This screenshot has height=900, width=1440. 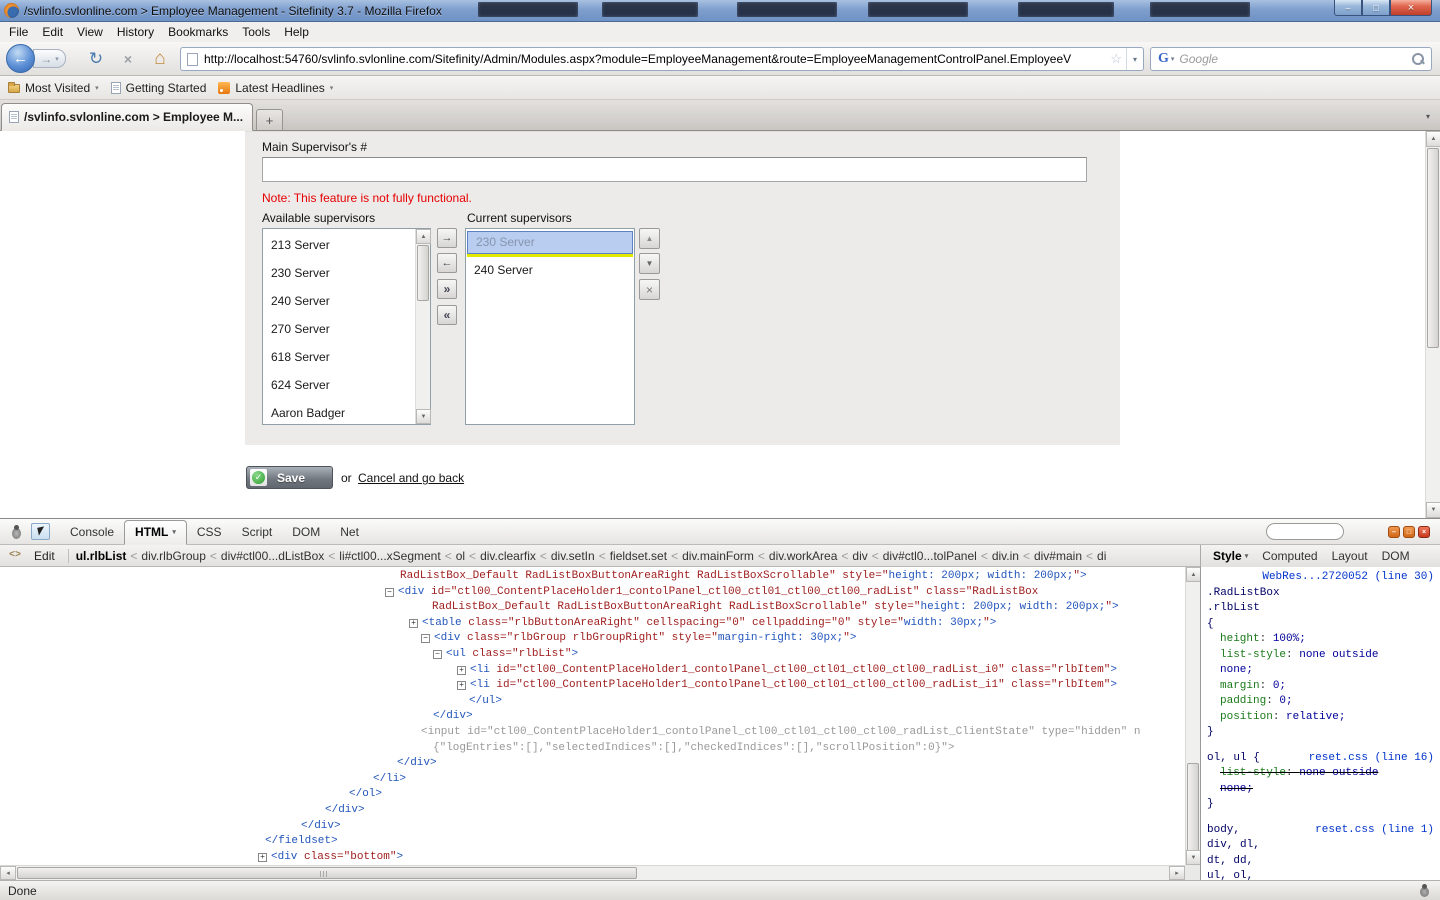 I want to click on breadcrumb-item: li#ctl00...xSegment, so click(x=389, y=556).